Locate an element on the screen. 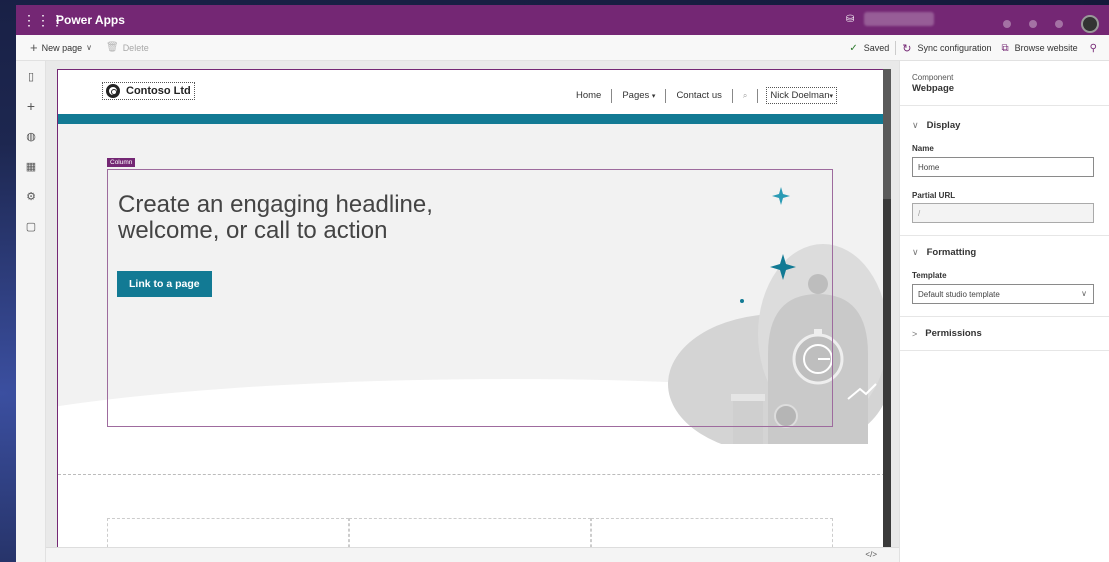 The height and width of the screenshot is (562, 1109). name-field: Home is located at coordinates (1003, 167).